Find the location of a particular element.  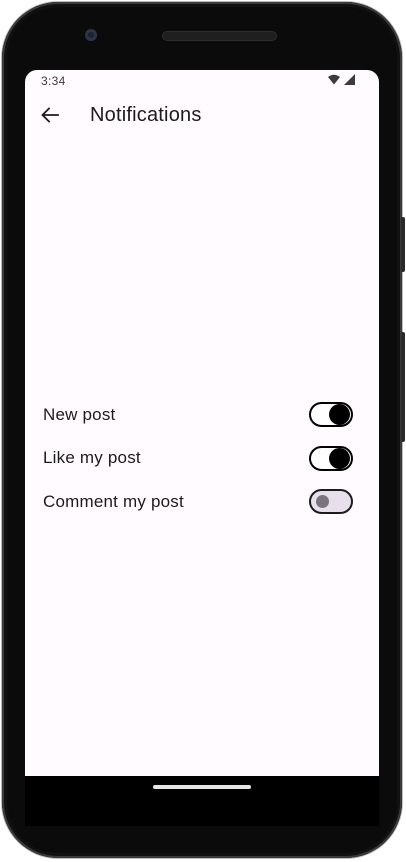

home-gesture-handle is located at coordinates (202, 787).